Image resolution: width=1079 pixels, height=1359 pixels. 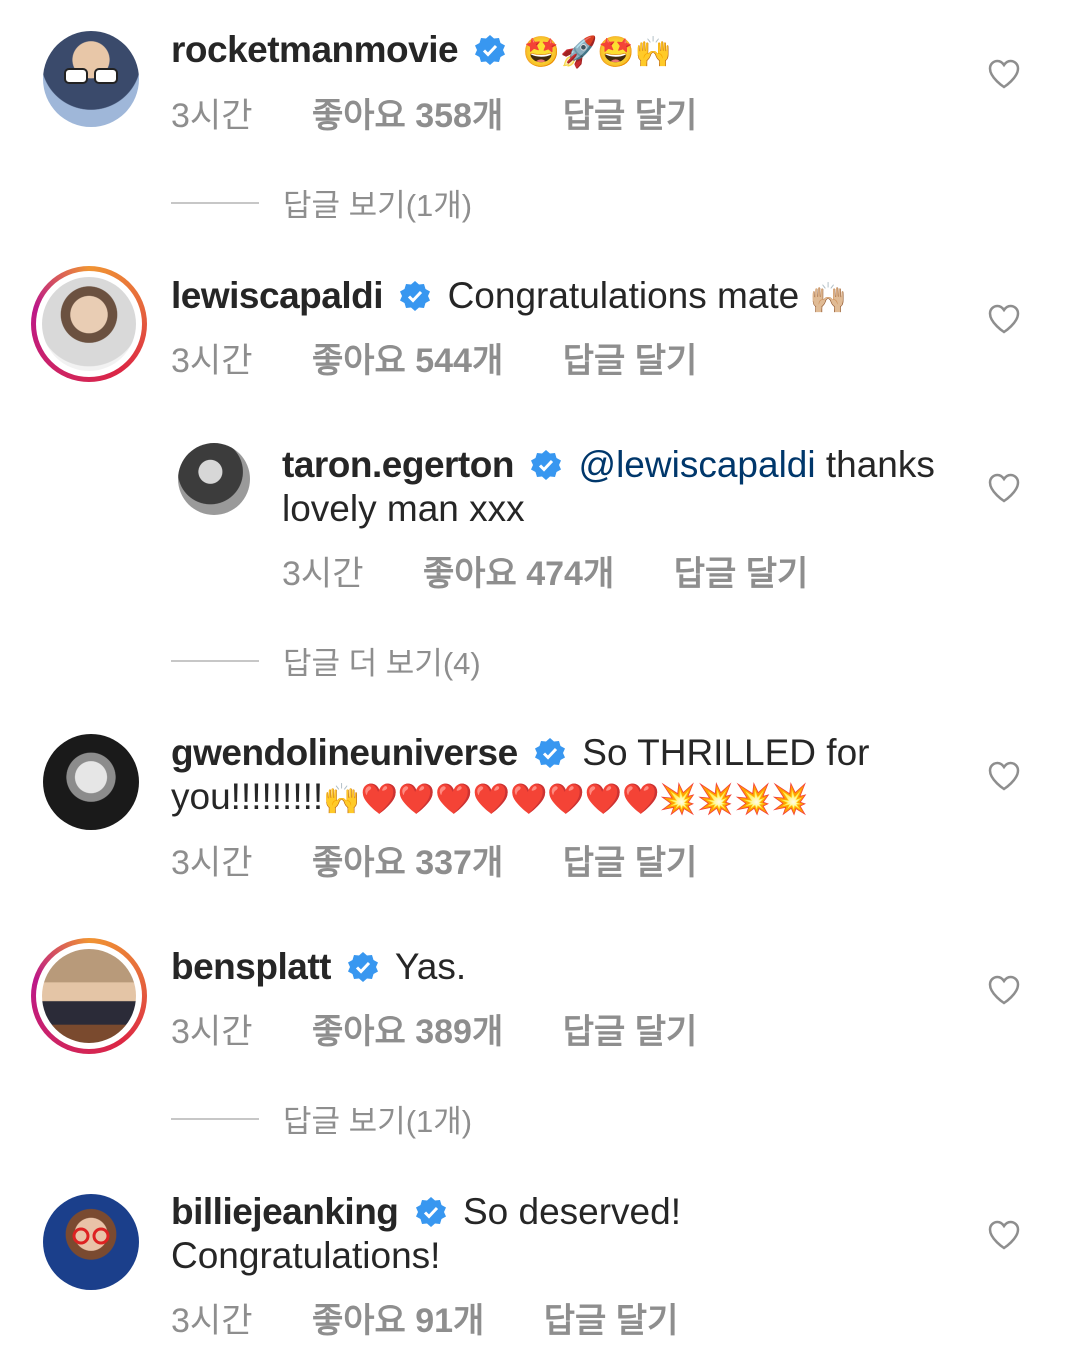 I want to click on view-more-replies-button: 답글 더 보기(4), so click(x=326, y=660).